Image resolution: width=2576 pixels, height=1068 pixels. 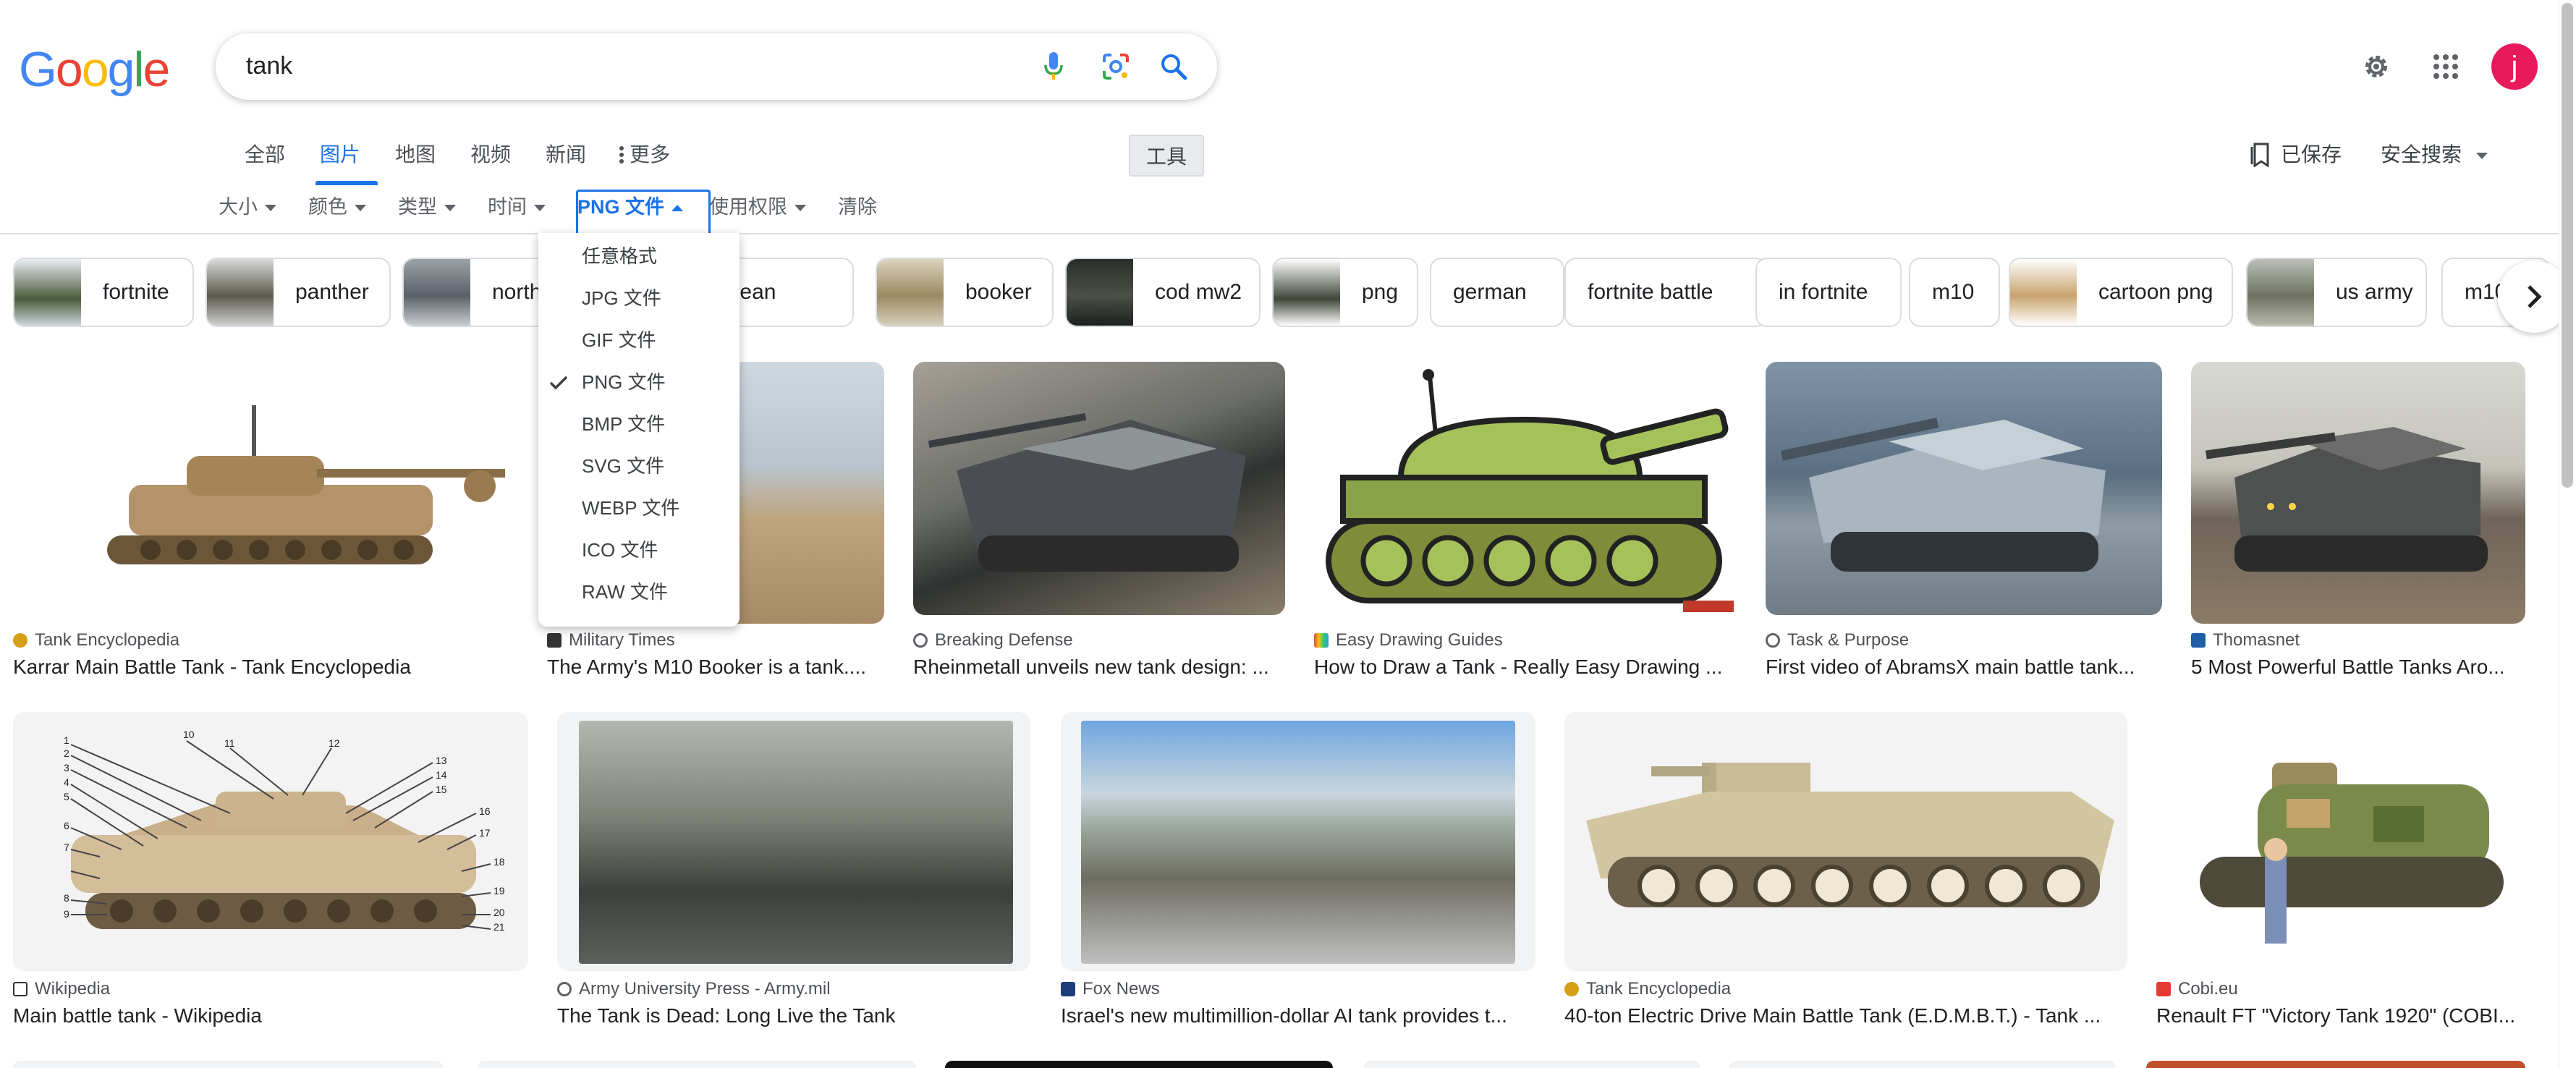 I want to click on filter-color: 颜色, so click(x=337, y=207).